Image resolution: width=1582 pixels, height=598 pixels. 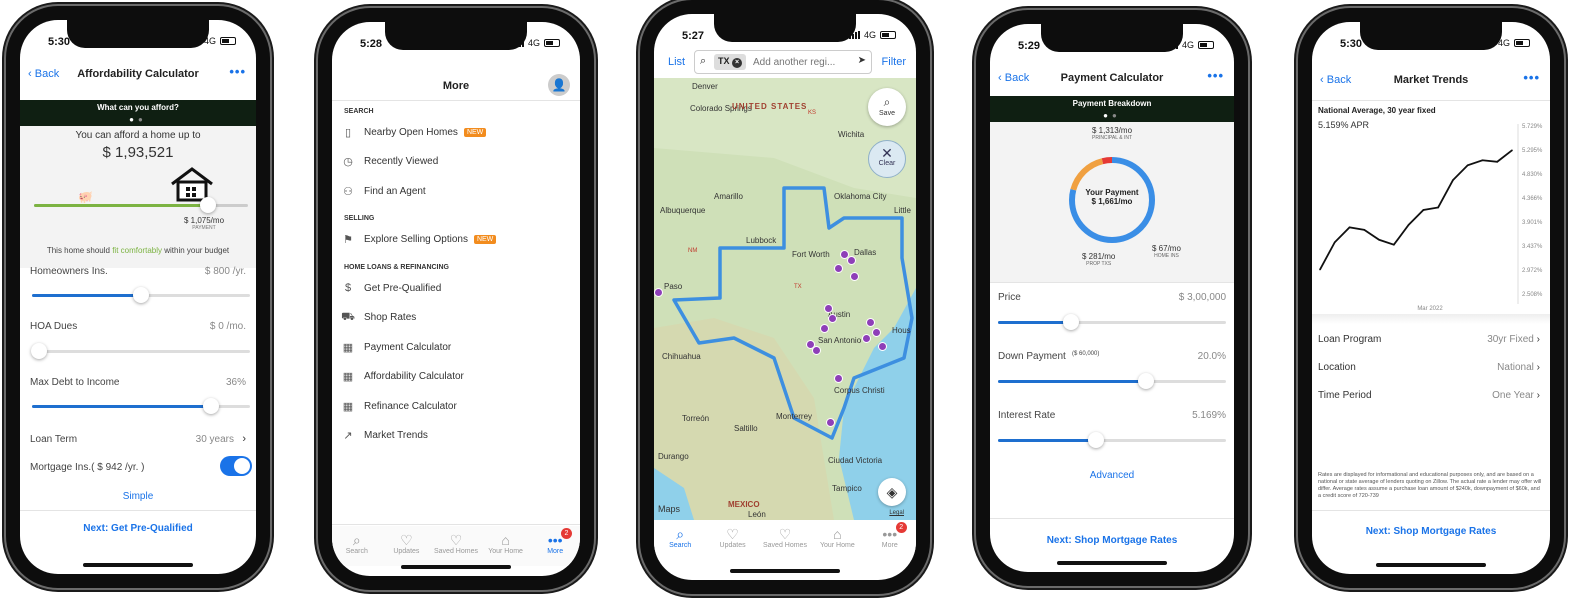 What do you see at coordinates (1146, 381) in the screenshot?
I see `down-payment-slider-knob` at bounding box center [1146, 381].